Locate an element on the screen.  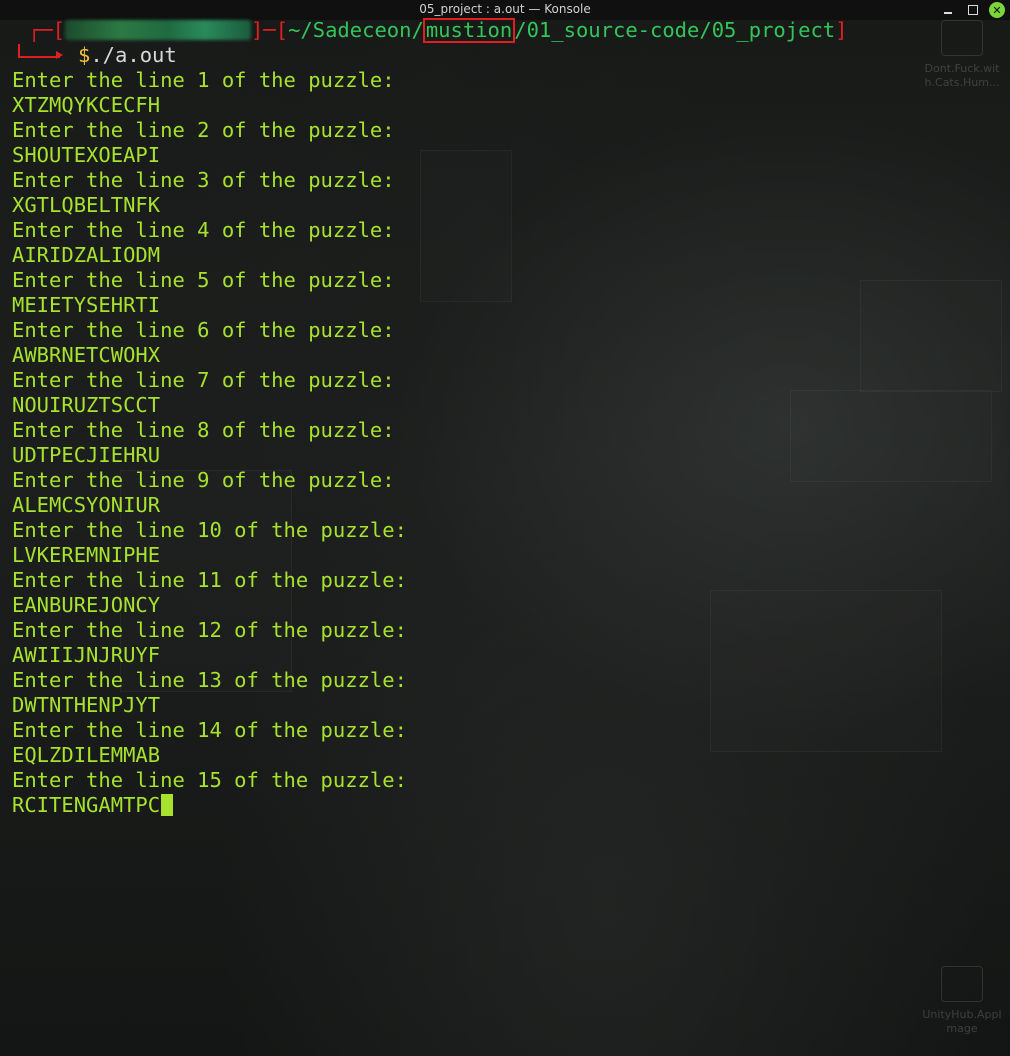
text-cursor is located at coordinates (167, 805).